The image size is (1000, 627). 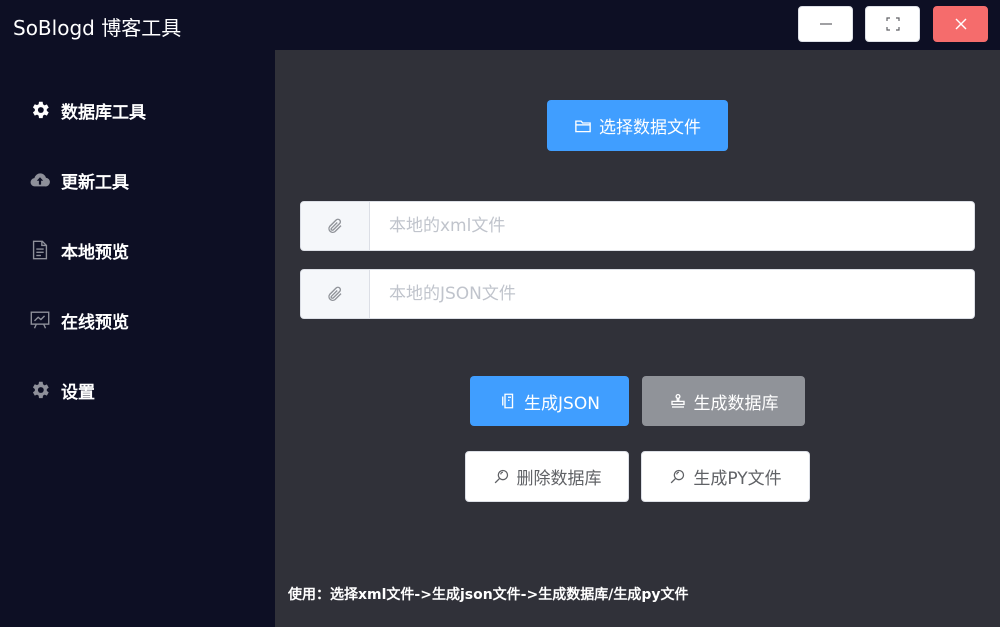 What do you see at coordinates (559, 479) in the screenshot?
I see `delete-database-label: 删除数据库` at bounding box center [559, 479].